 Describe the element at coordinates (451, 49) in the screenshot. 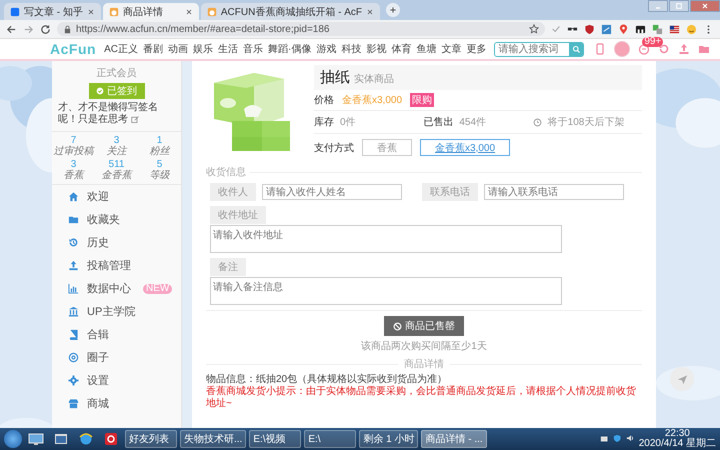

I see `nav-link: 文章` at that location.